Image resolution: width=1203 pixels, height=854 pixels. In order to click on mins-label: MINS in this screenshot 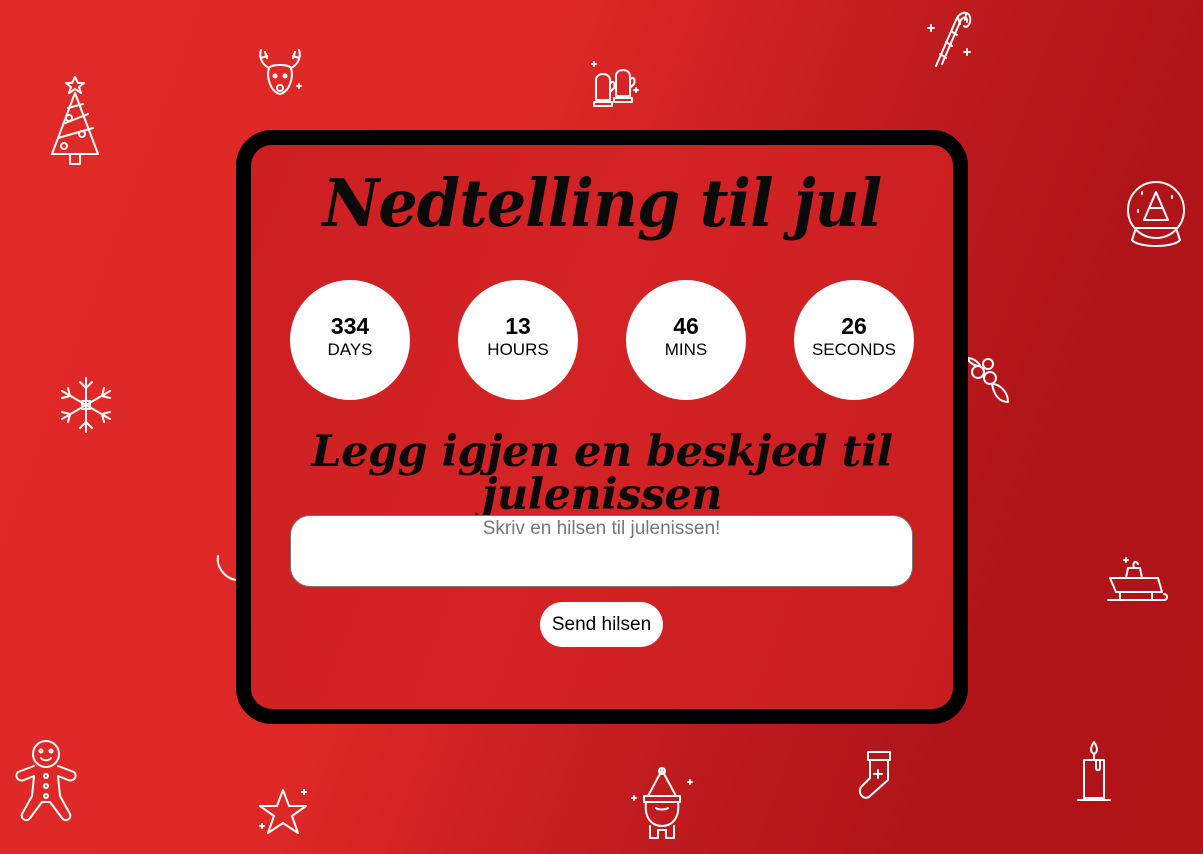, I will do `click(686, 349)`.